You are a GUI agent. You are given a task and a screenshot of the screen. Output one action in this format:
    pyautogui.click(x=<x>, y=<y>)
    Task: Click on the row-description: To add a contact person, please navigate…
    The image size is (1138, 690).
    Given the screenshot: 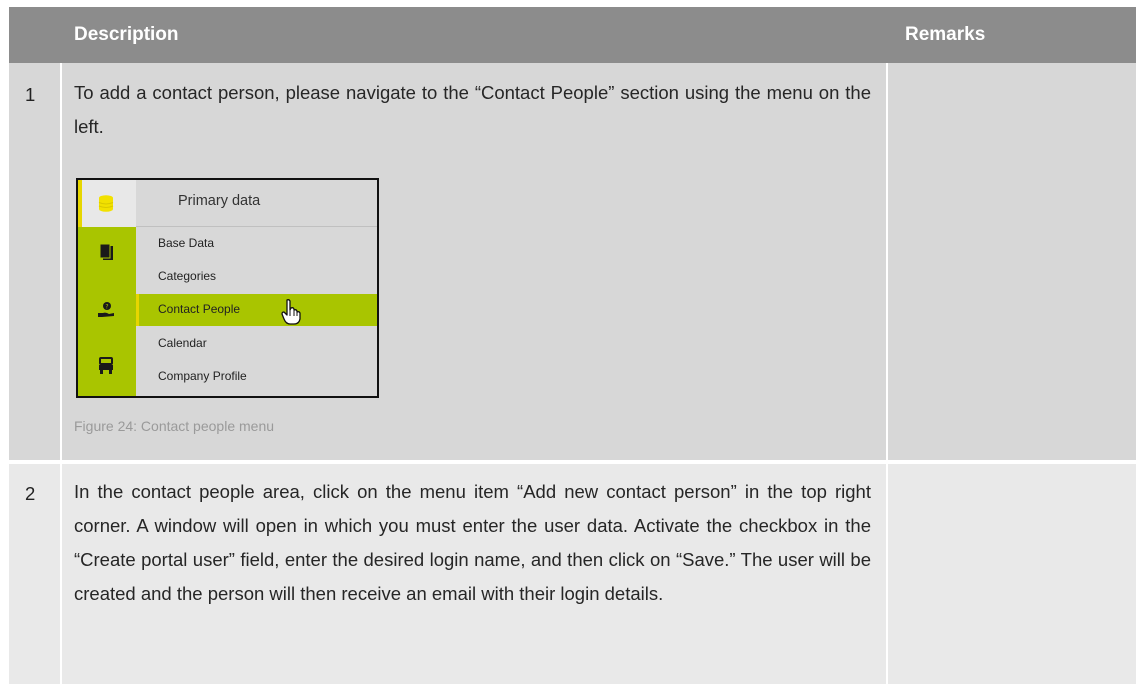 What is the action you would take?
    pyautogui.click(x=472, y=109)
    